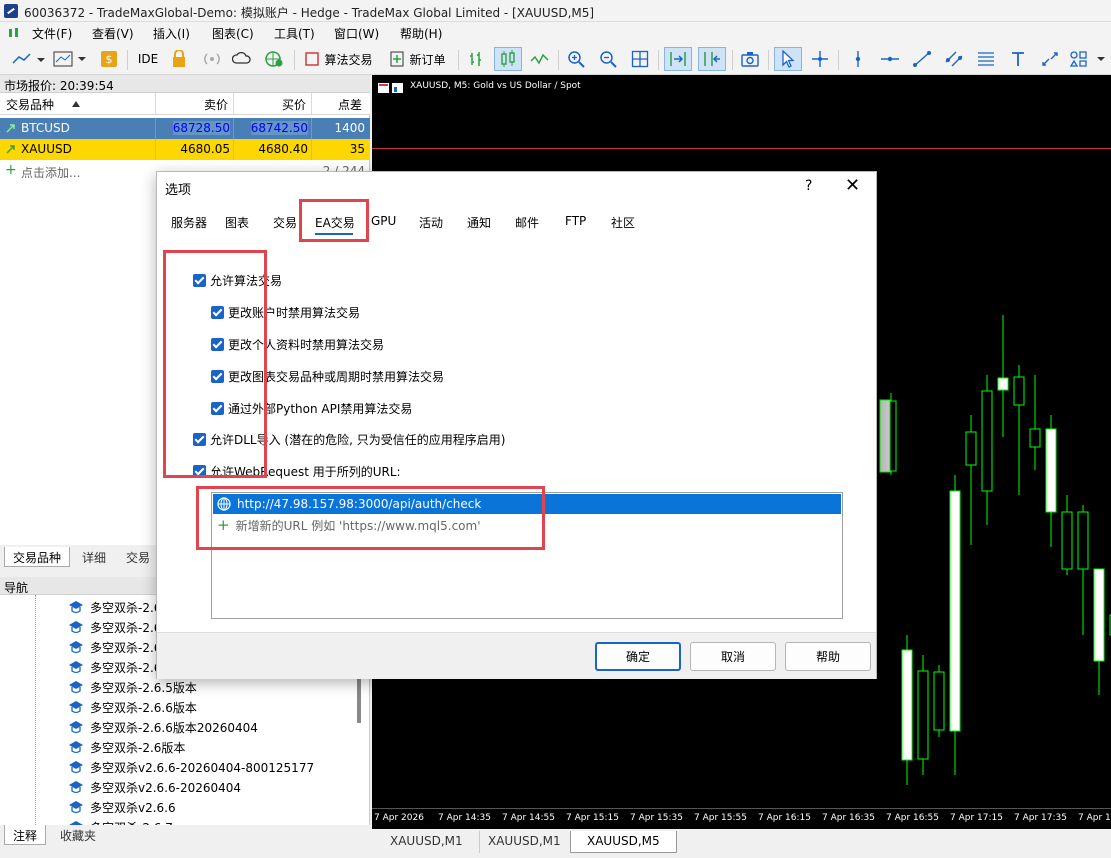 The image size is (1111, 858). Describe the element at coordinates (185, 841) in the screenshot. I see `navigator-tabs: 注释 收藏夹` at that location.